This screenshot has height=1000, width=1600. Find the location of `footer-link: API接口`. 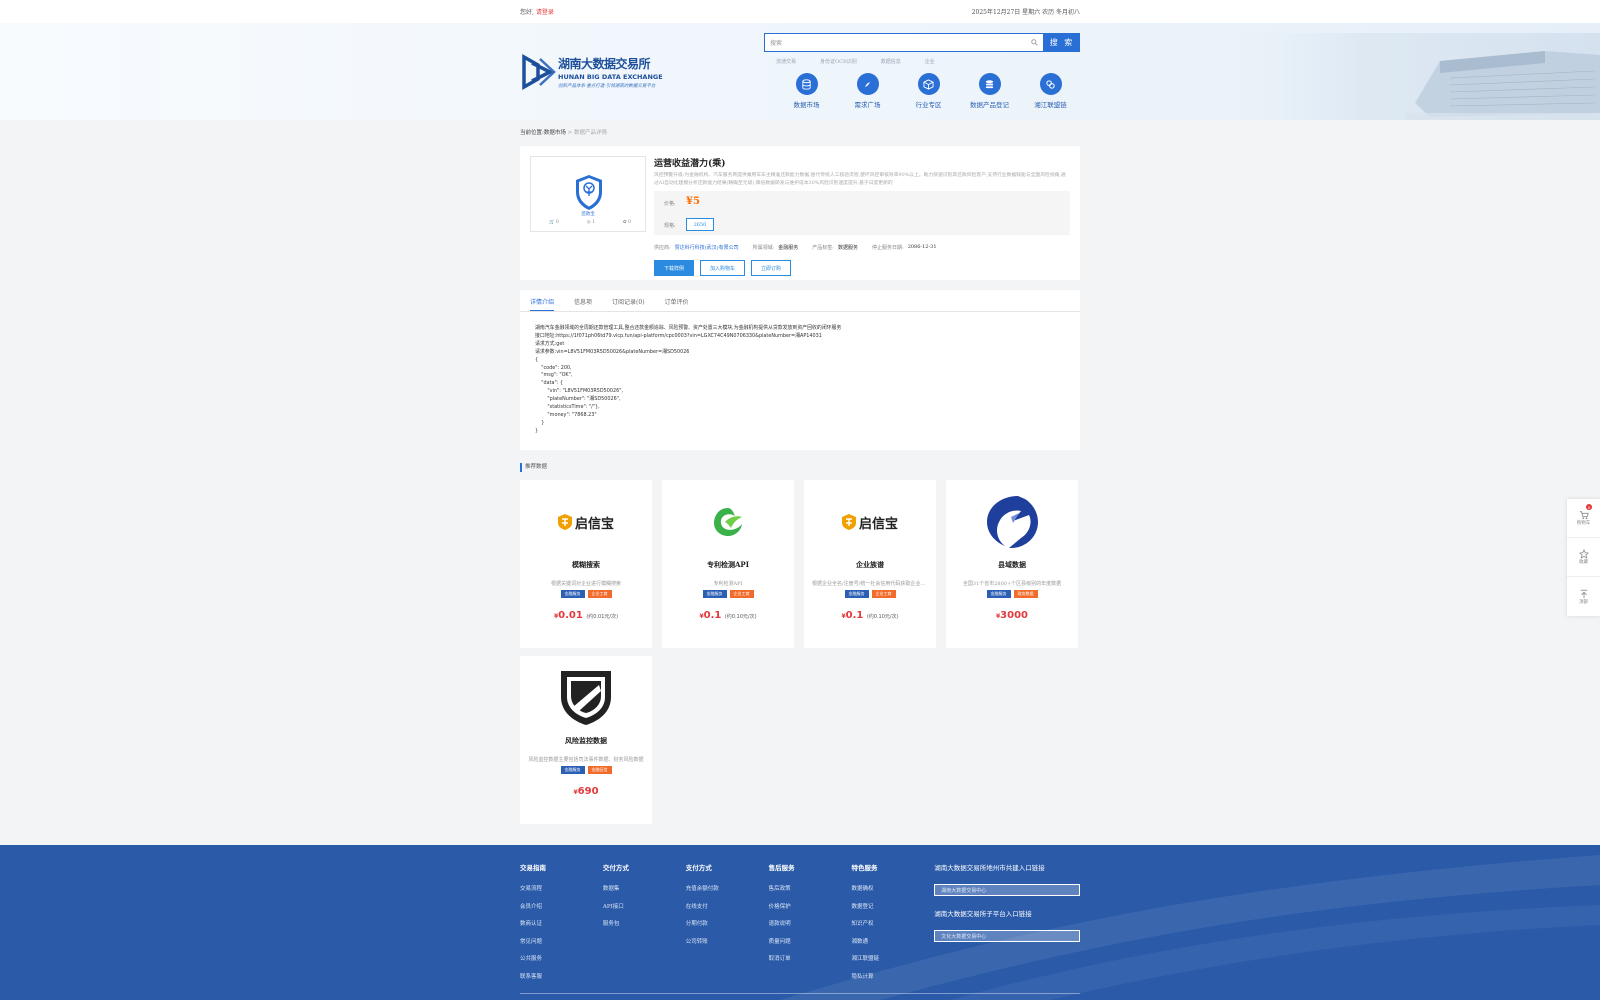

footer-link: API接口 is located at coordinates (644, 911).